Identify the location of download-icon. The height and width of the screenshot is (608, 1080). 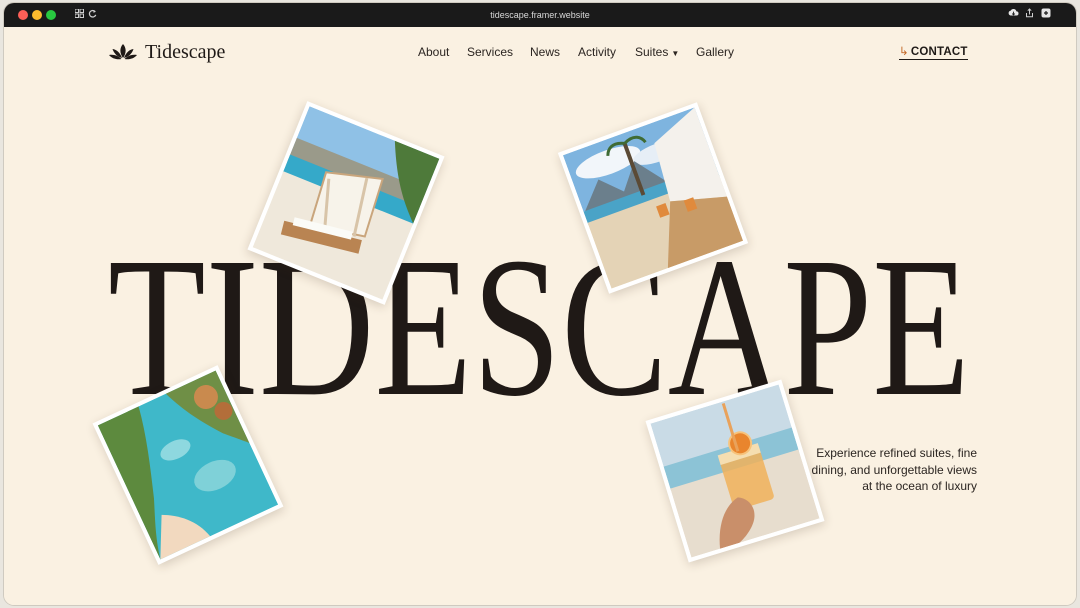
(1013, 15).